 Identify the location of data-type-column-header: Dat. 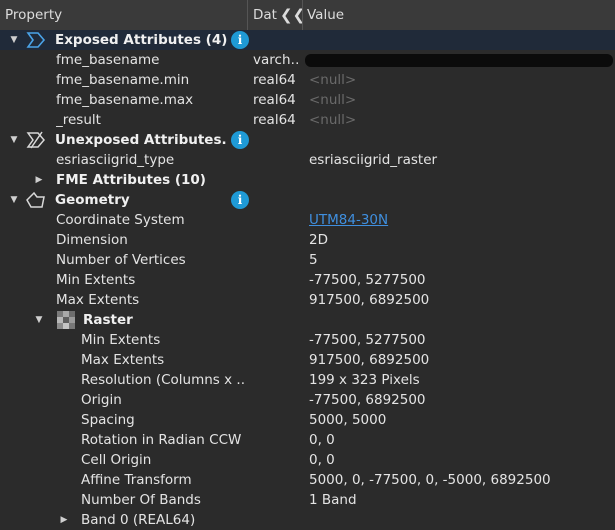
(265, 15).